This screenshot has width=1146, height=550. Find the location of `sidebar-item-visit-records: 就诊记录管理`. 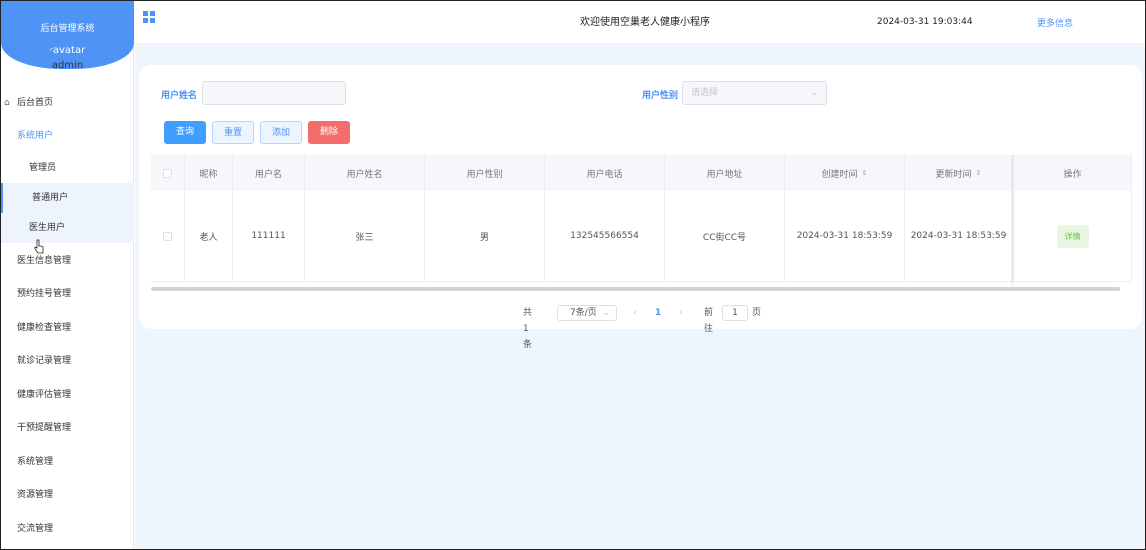

sidebar-item-visit-records: 就诊记录管理 is located at coordinates (67, 361).